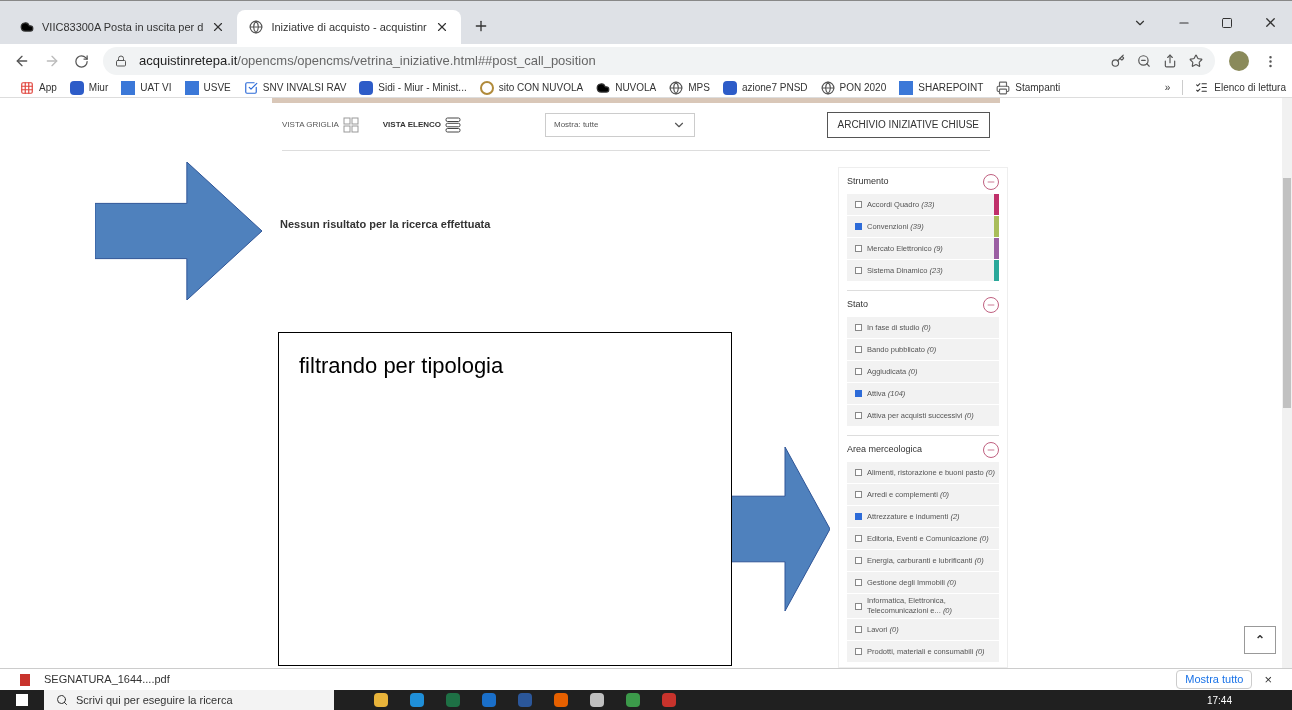  I want to click on profile-avatar, so click(1239, 61).